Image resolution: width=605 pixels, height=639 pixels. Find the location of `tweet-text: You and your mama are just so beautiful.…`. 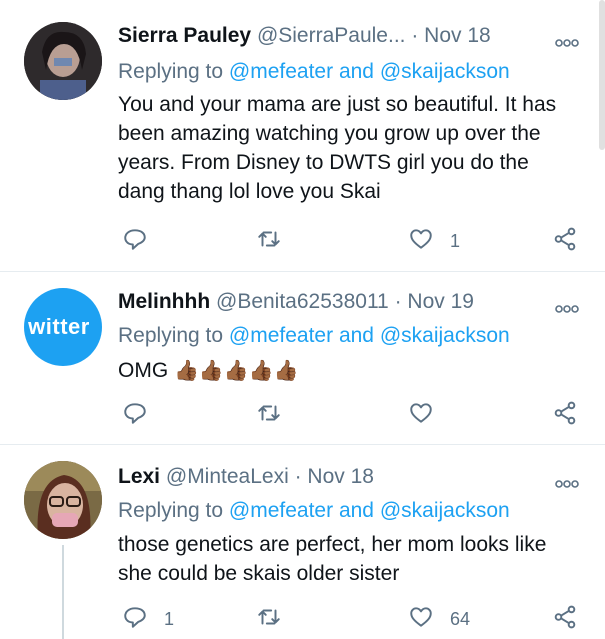

tweet-text: You and your mama are just so beautiful.… is located at coordinates (337, 148).